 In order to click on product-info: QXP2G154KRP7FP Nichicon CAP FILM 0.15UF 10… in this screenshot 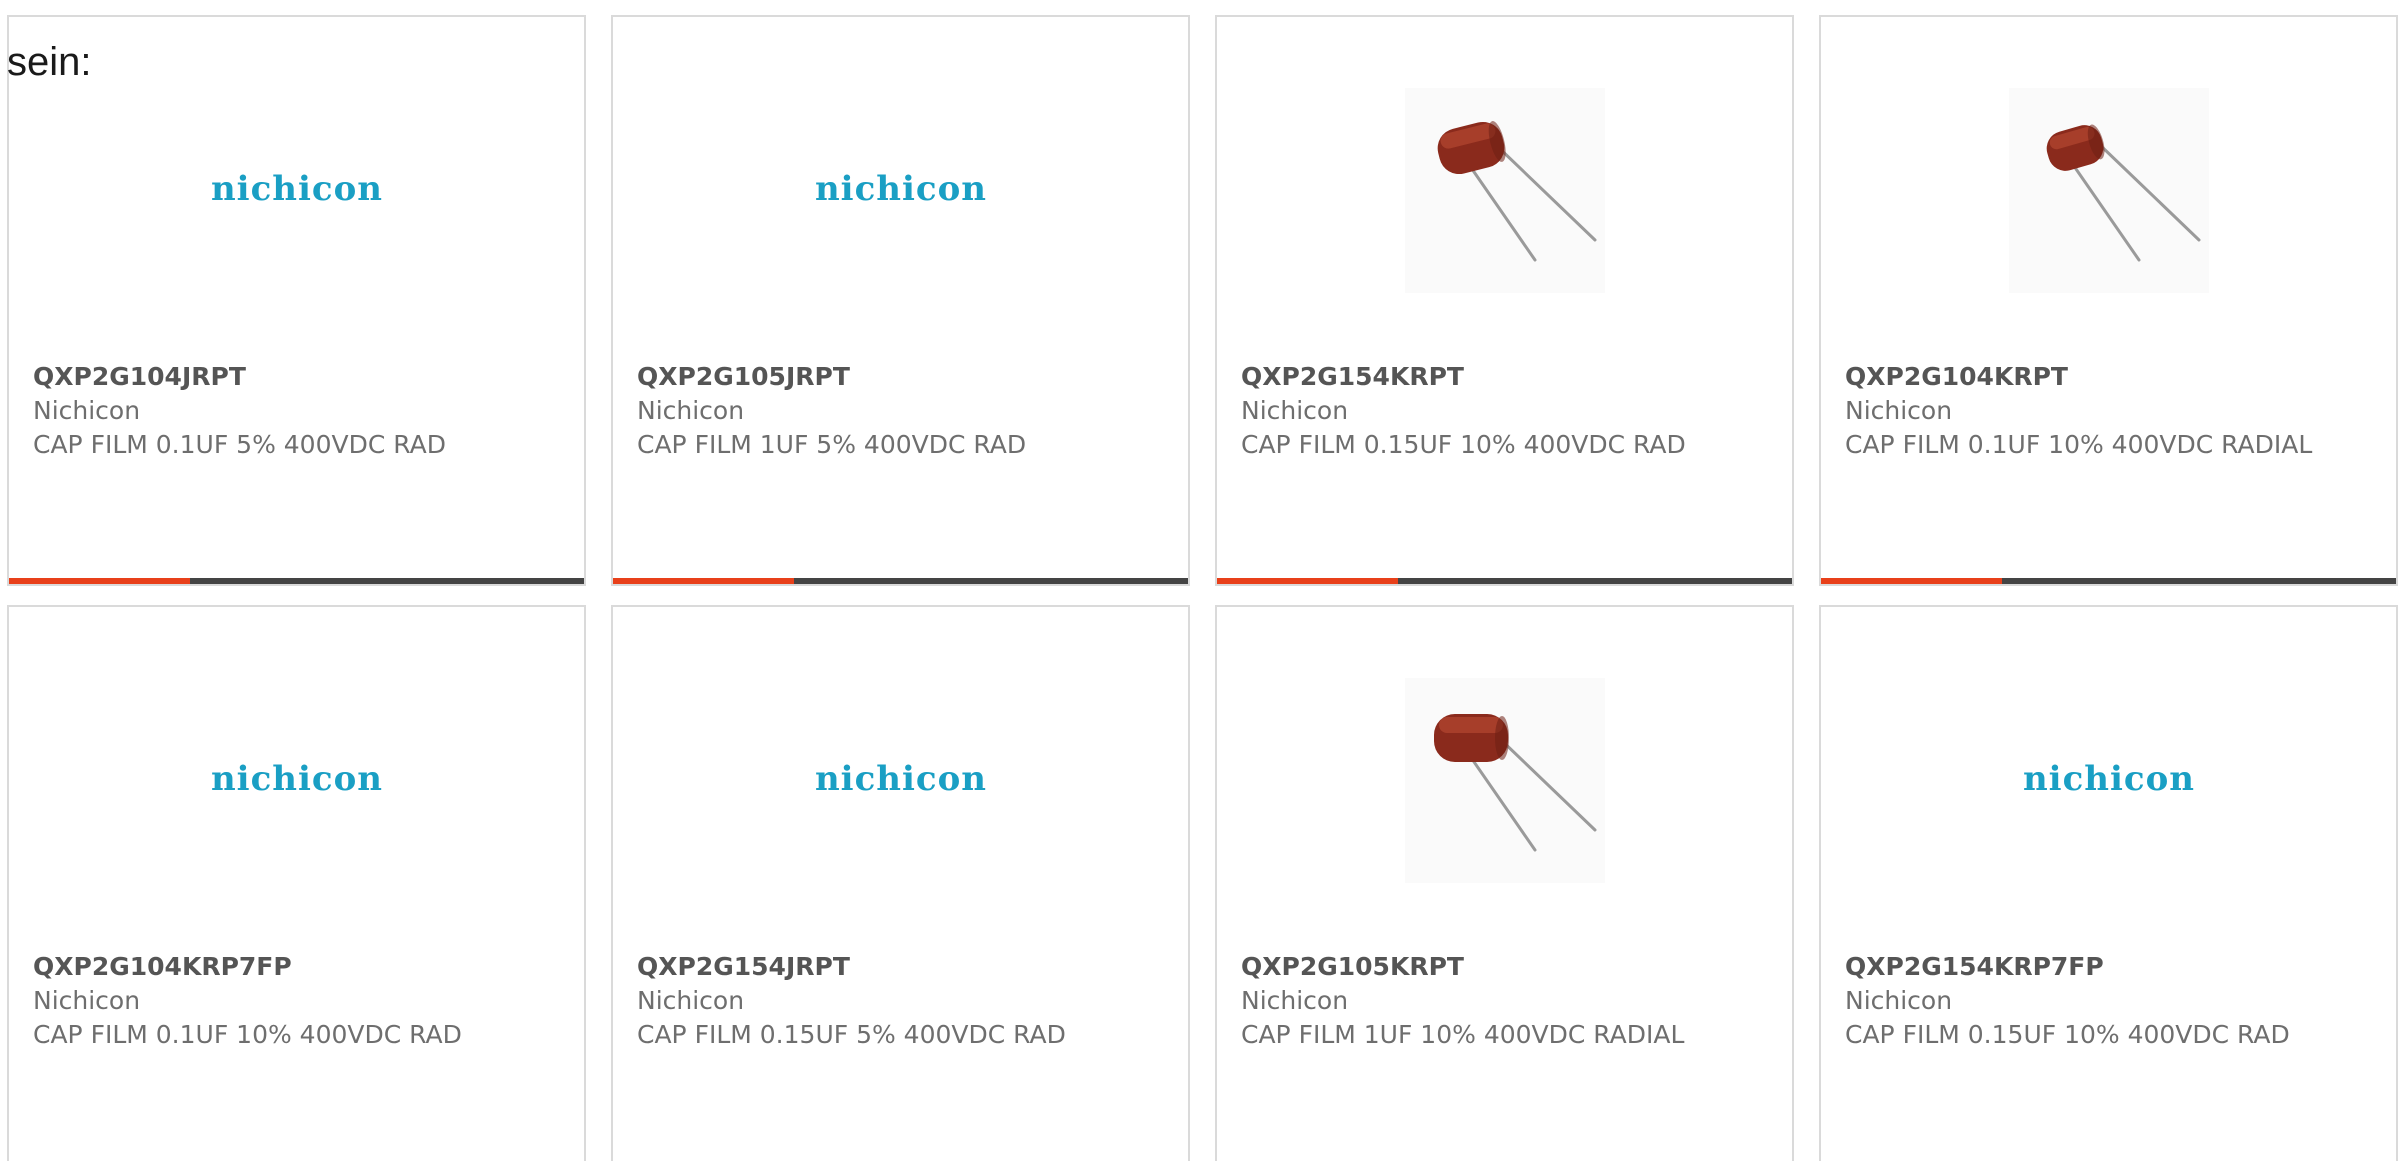, I will do `click(2108, 1001)`.